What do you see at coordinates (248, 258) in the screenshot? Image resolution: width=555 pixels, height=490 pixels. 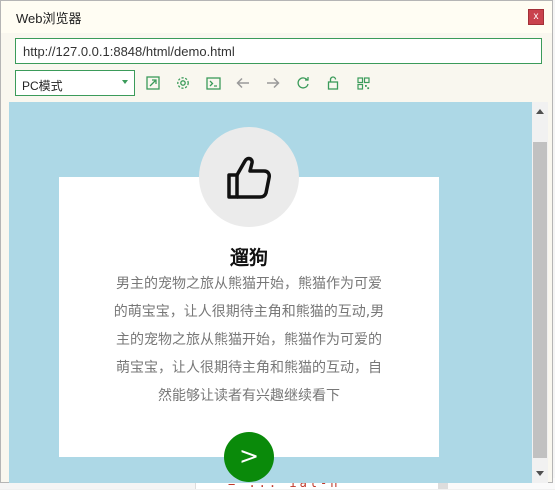 I see `card-title: 遛狗` at bounding box center [248, 258].